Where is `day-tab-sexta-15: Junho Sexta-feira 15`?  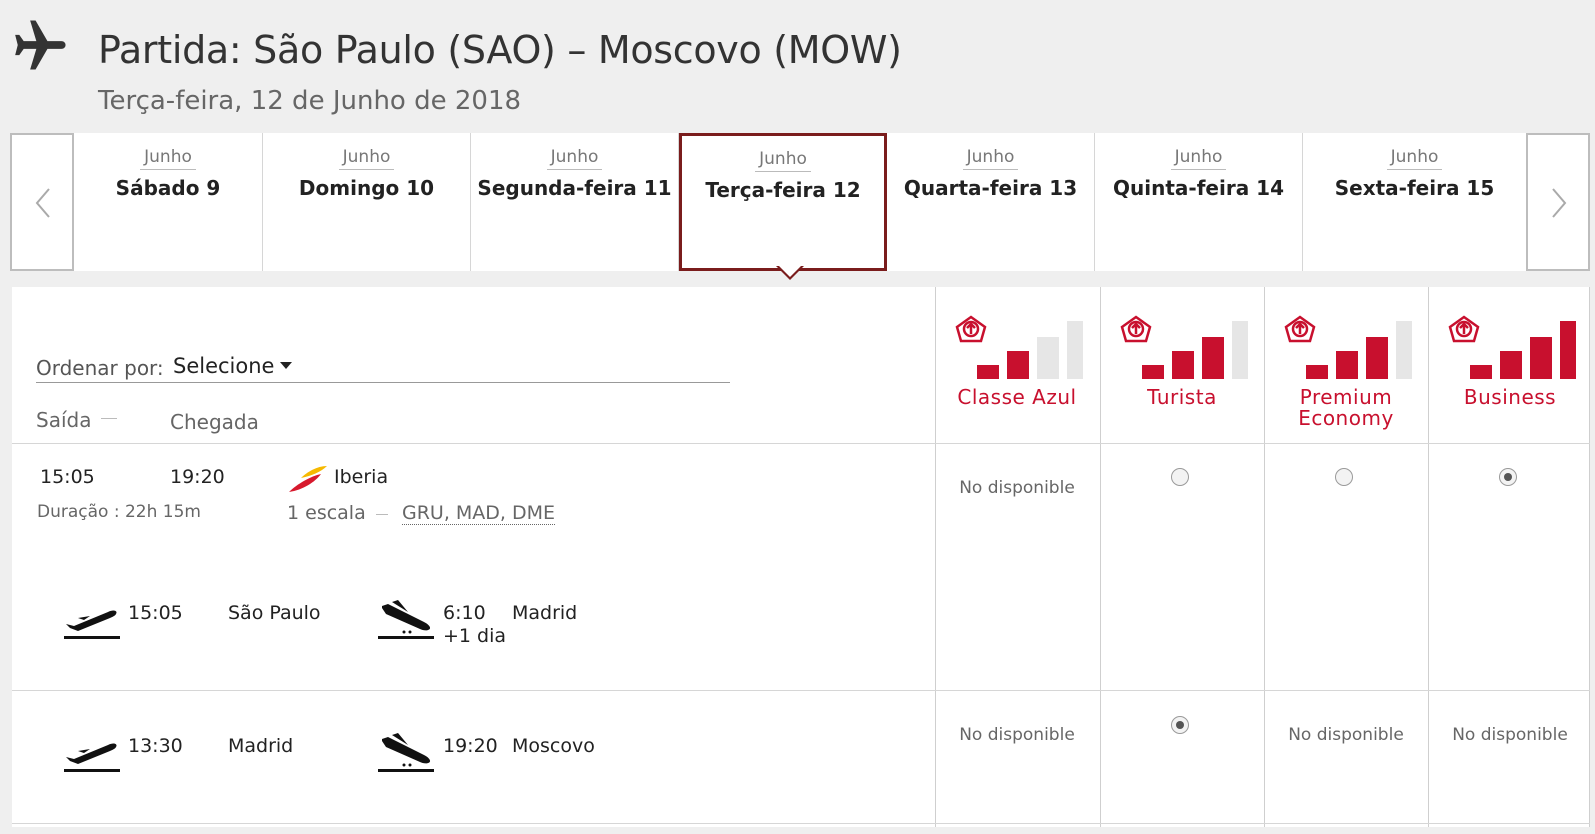
day-tab-sexta-15: Junho Sexta-feira 15 is located at coordinates (1414, 202).